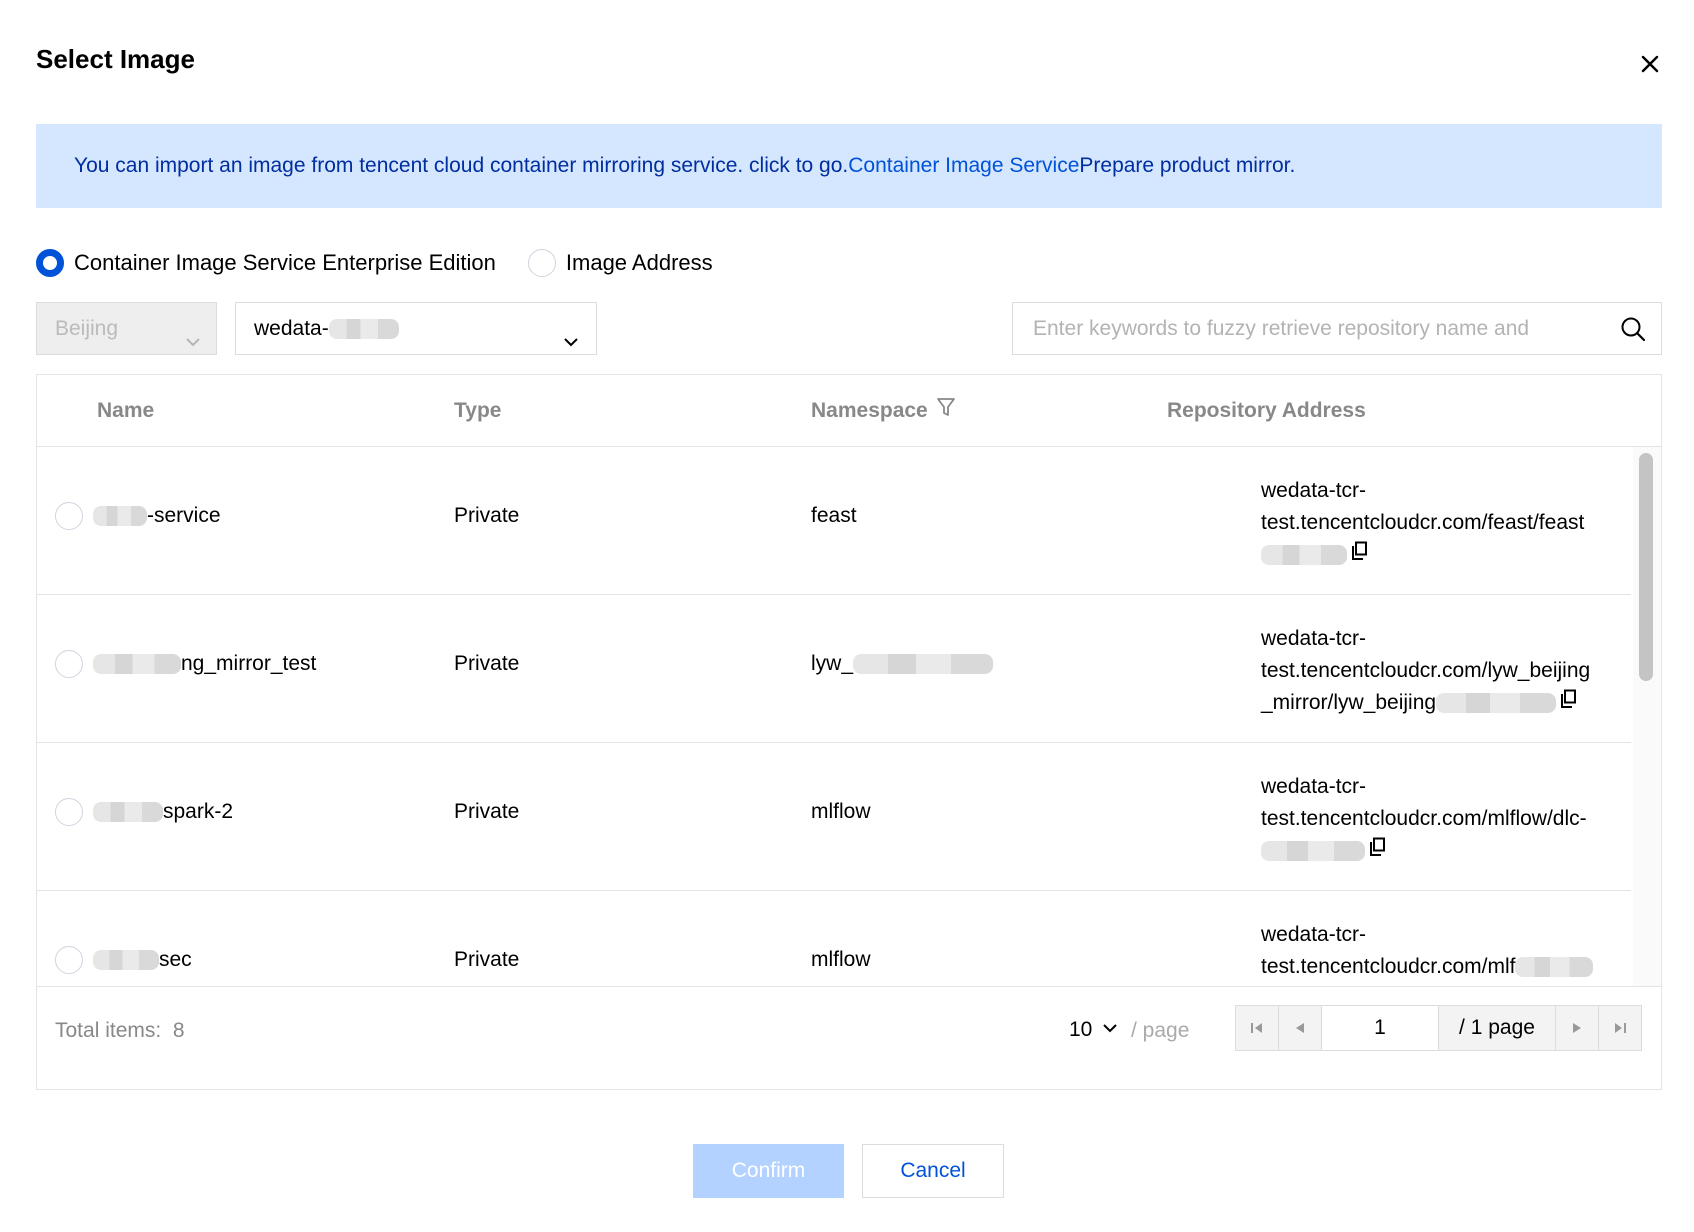 The width and height of the screenshot is (1694, 1232). Describe the element at coordinates (1300, 1028) in the screenshot. I see `prev-page-icon` at that location.